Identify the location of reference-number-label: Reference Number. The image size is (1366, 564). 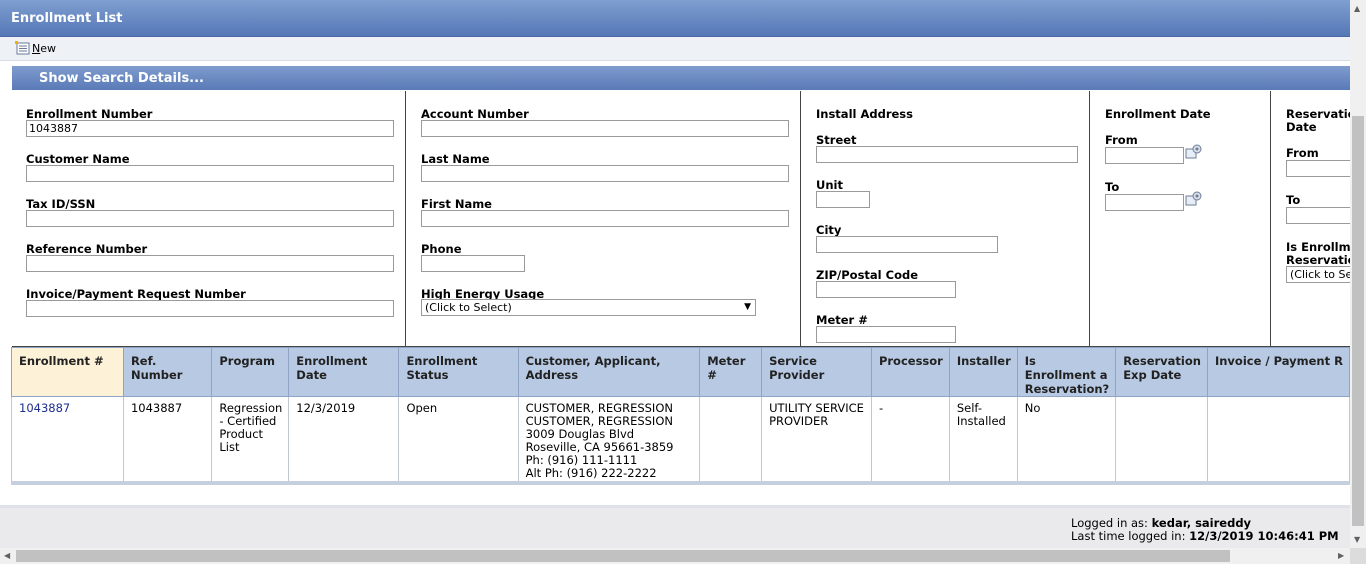
(87, 249).